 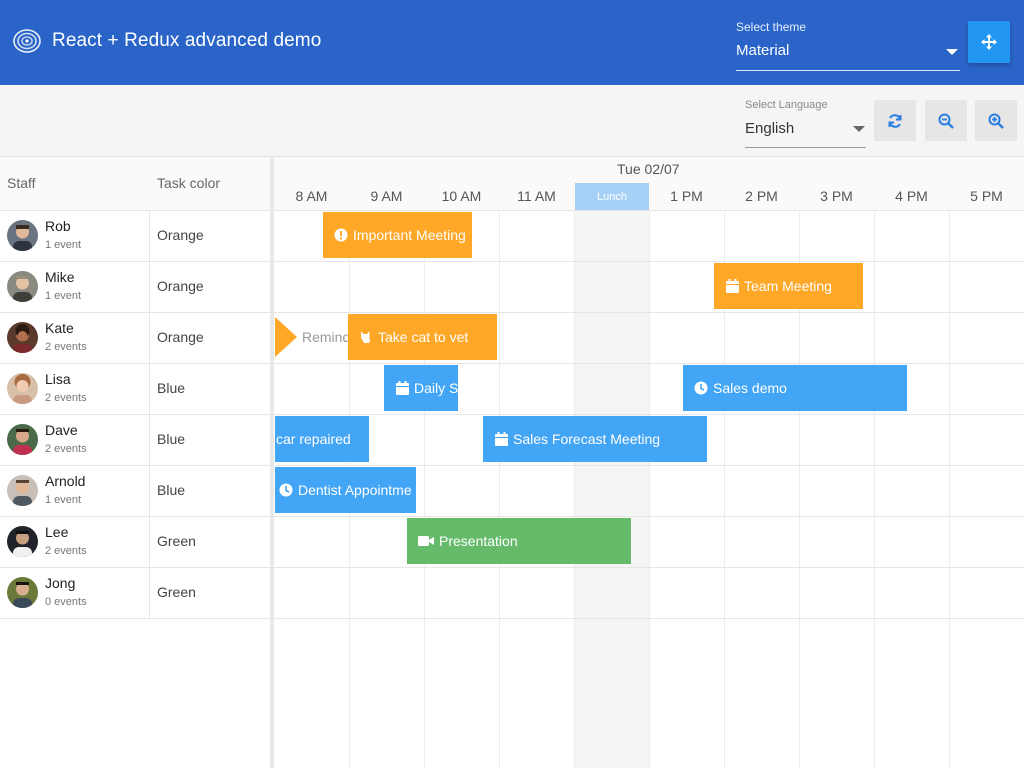 What do you see at coordinates (686, 196) in the screenshot?
I see `hour-1pm: 1 PM` at bounding box center [686, 196].